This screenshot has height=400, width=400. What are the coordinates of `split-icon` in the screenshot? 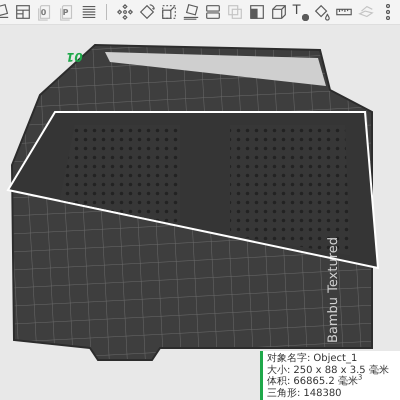 It's located at (213, 12).